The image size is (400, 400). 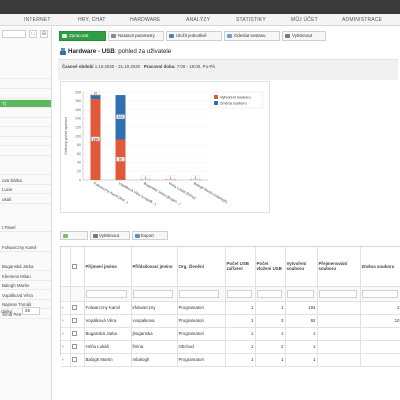 What do you see at coordinates (110, 235) in the screenshot?
I see `grid-print-button: Vytisknout` at bounding box center [110, 235].